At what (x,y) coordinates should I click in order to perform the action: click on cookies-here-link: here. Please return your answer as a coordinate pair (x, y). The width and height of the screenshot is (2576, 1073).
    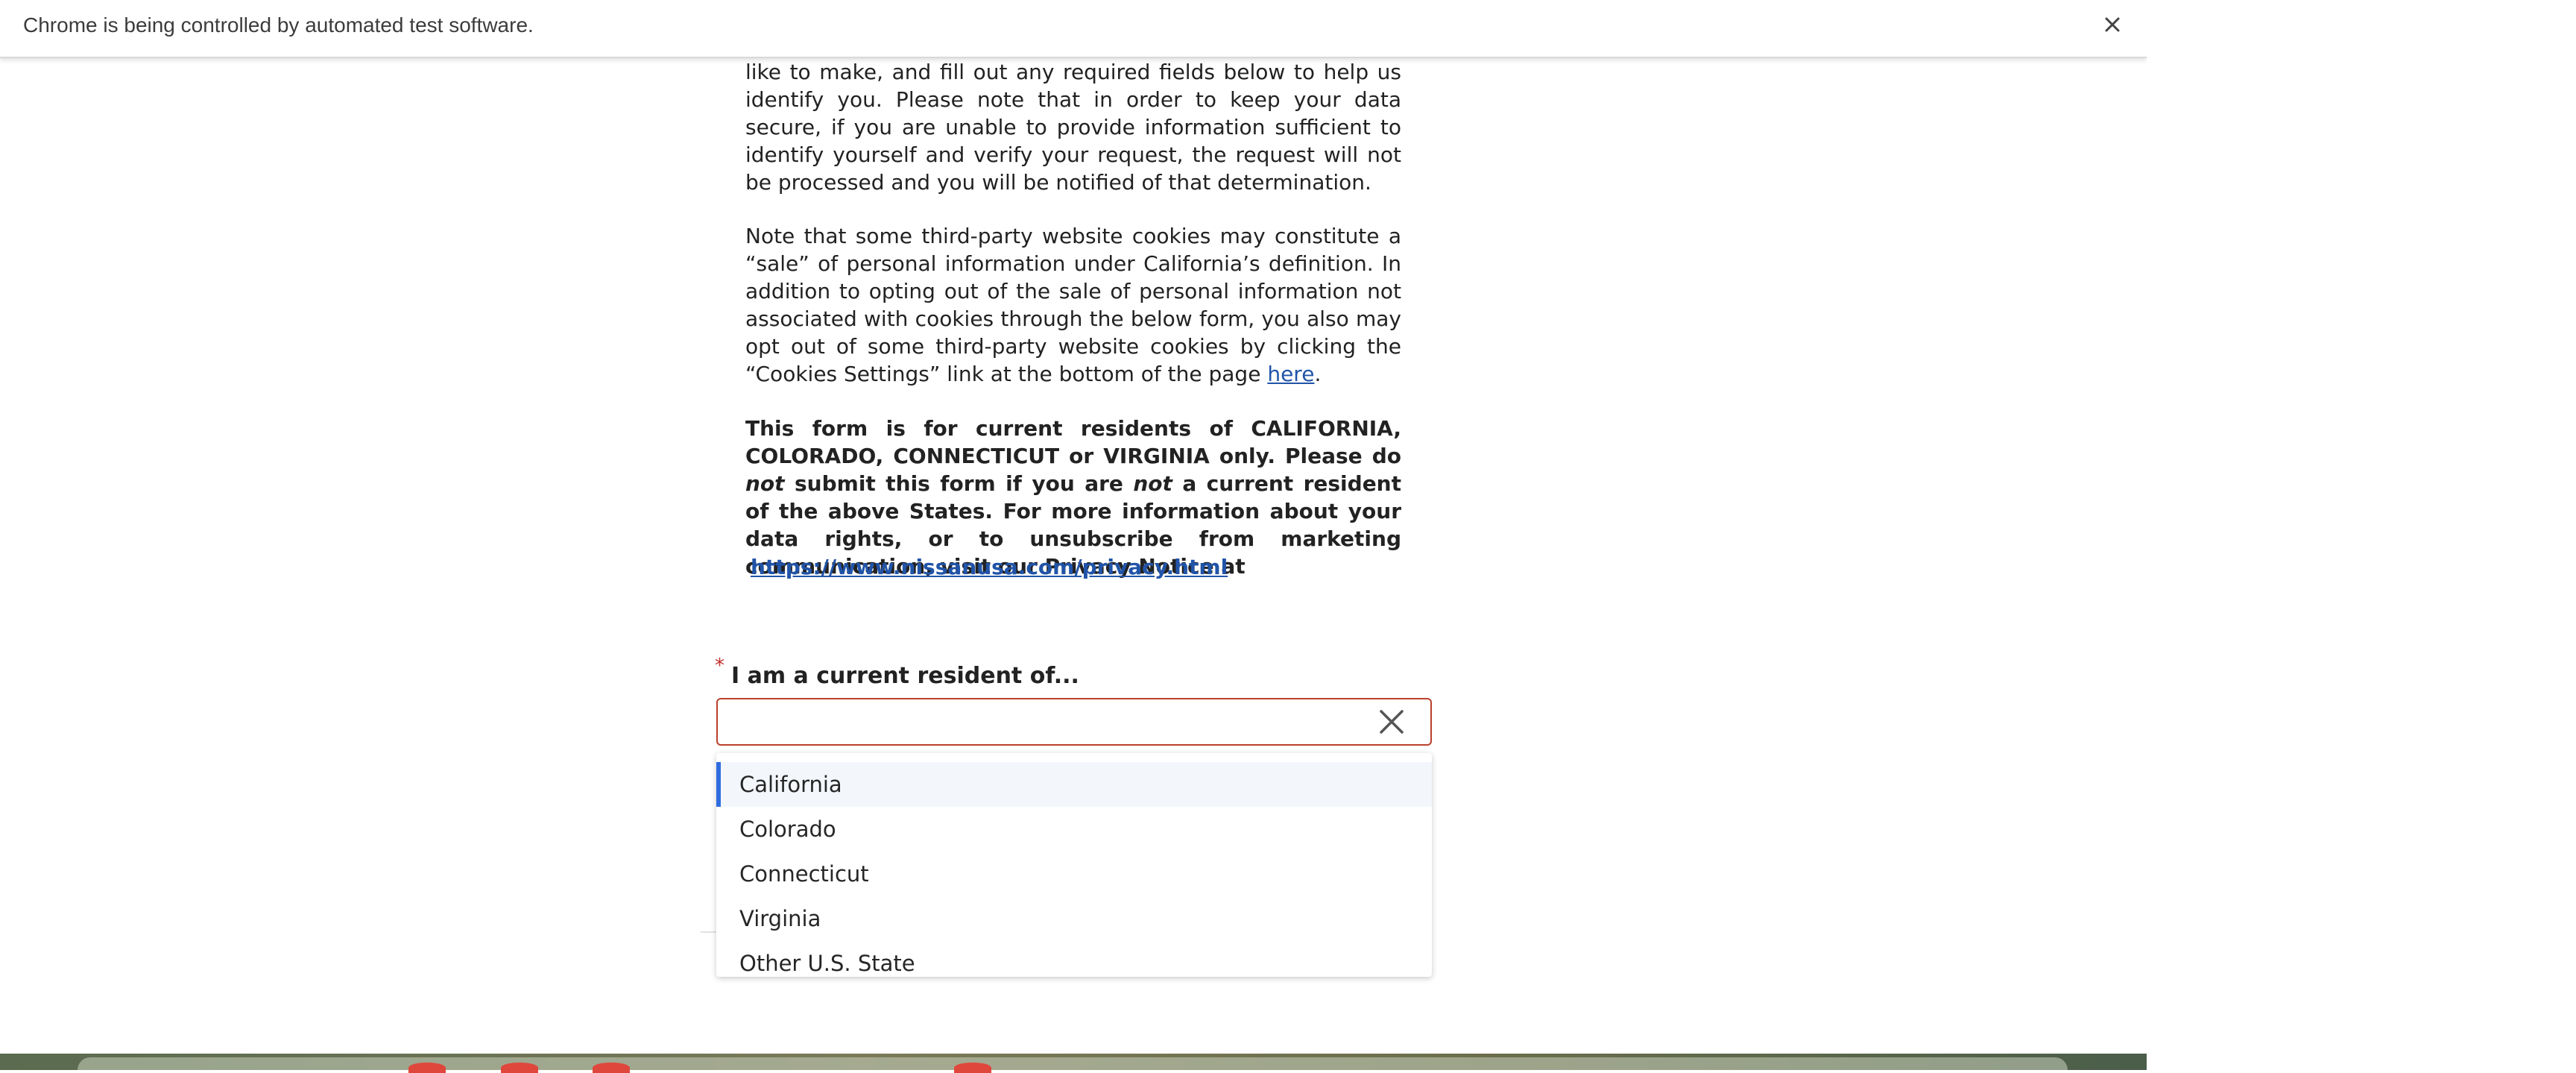
    Looking at the image, I should click on (1290, 374).